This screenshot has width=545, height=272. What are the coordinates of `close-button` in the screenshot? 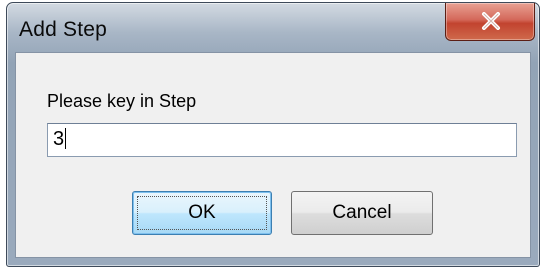 It's located at (490, 22).